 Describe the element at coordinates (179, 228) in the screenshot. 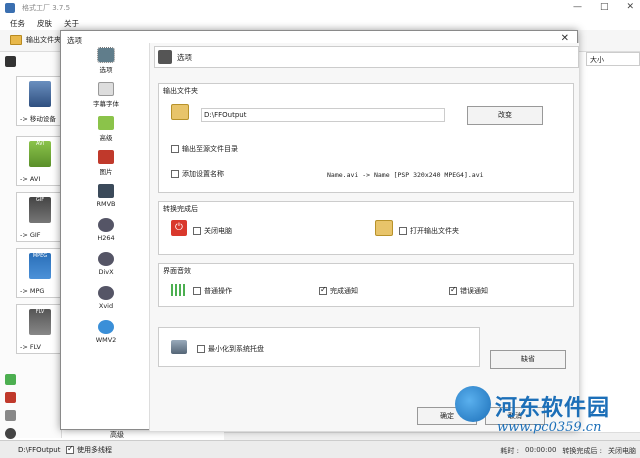

I see `power-icon: ⏻` at that location.